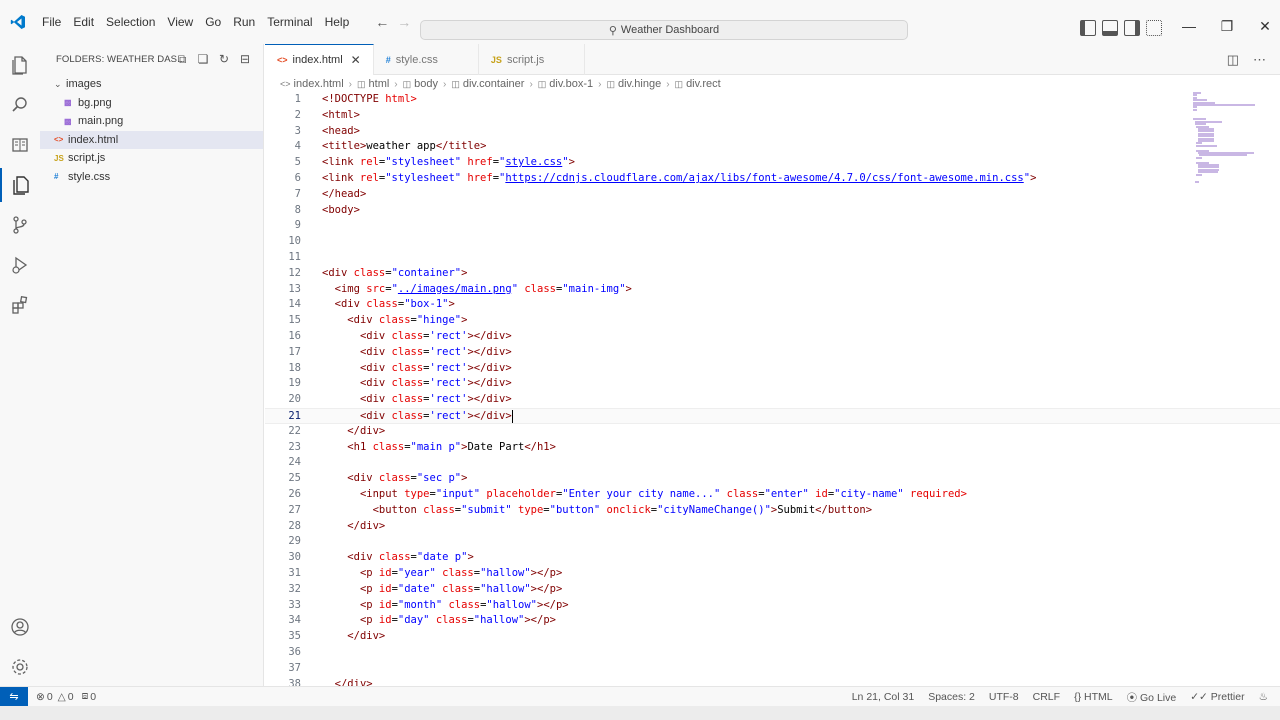  I want to click on breadcrumb-item: ◫ div.container, so click(487, 84).